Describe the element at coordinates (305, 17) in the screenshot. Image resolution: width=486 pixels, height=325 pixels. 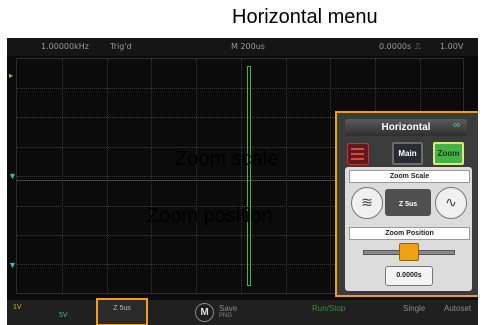
I see `caption-horizontal-menu: Horizontal menu` at that location.